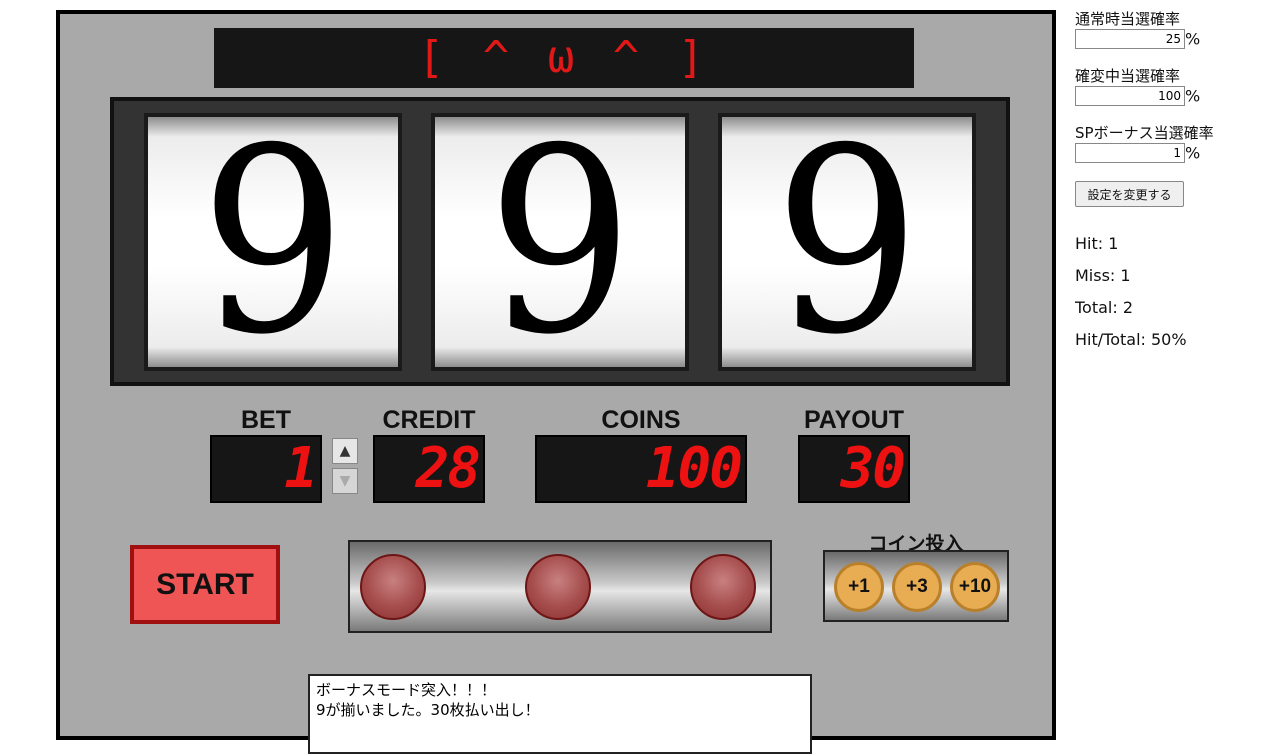  What do you see at coordinates (1130, 153) in the screenshot?
I see `sp-bonus-probability-input` at bounding box center [1130, 153].